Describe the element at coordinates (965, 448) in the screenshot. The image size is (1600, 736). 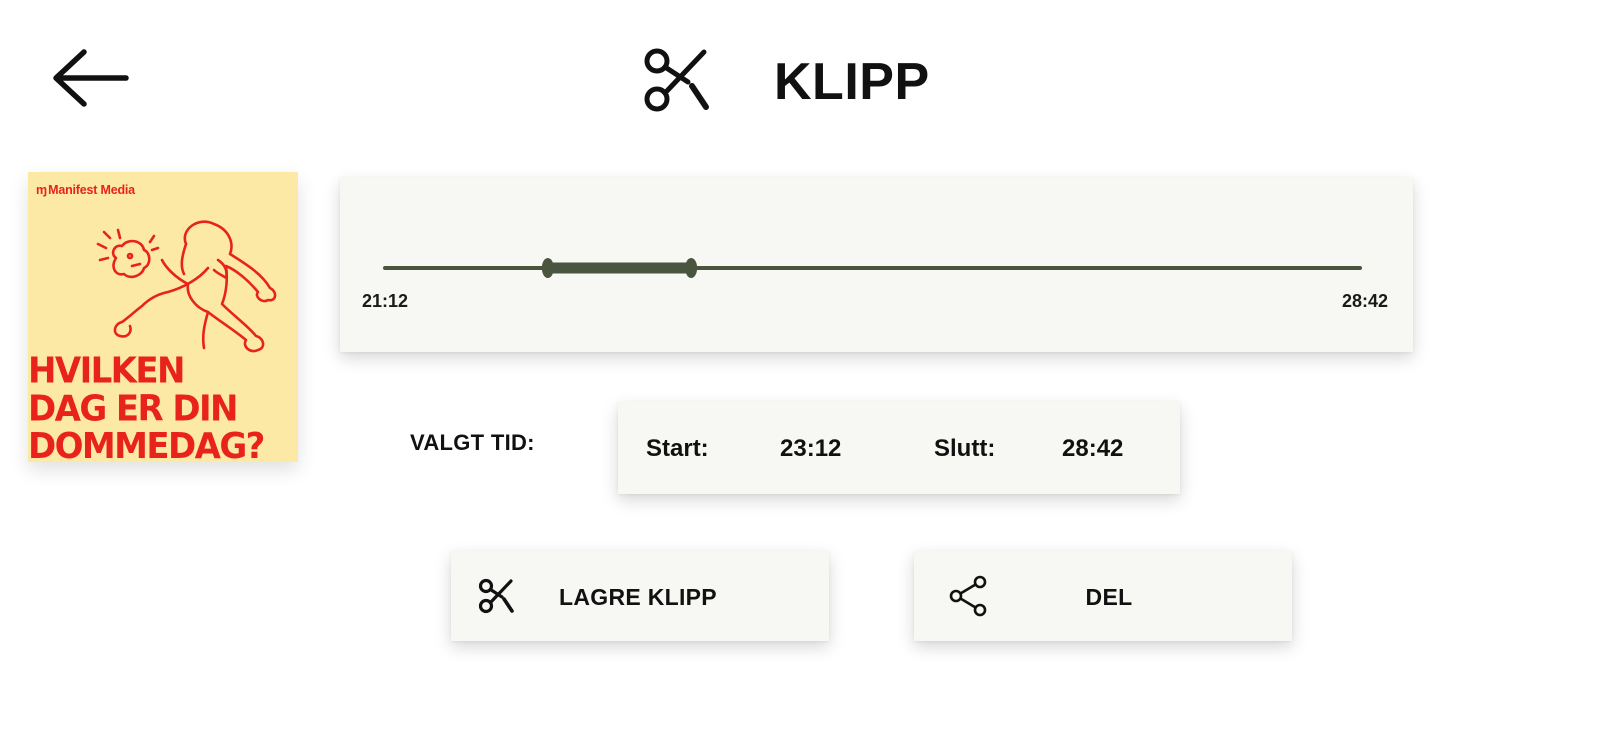
I see `end-label: Slutt:` at that location.